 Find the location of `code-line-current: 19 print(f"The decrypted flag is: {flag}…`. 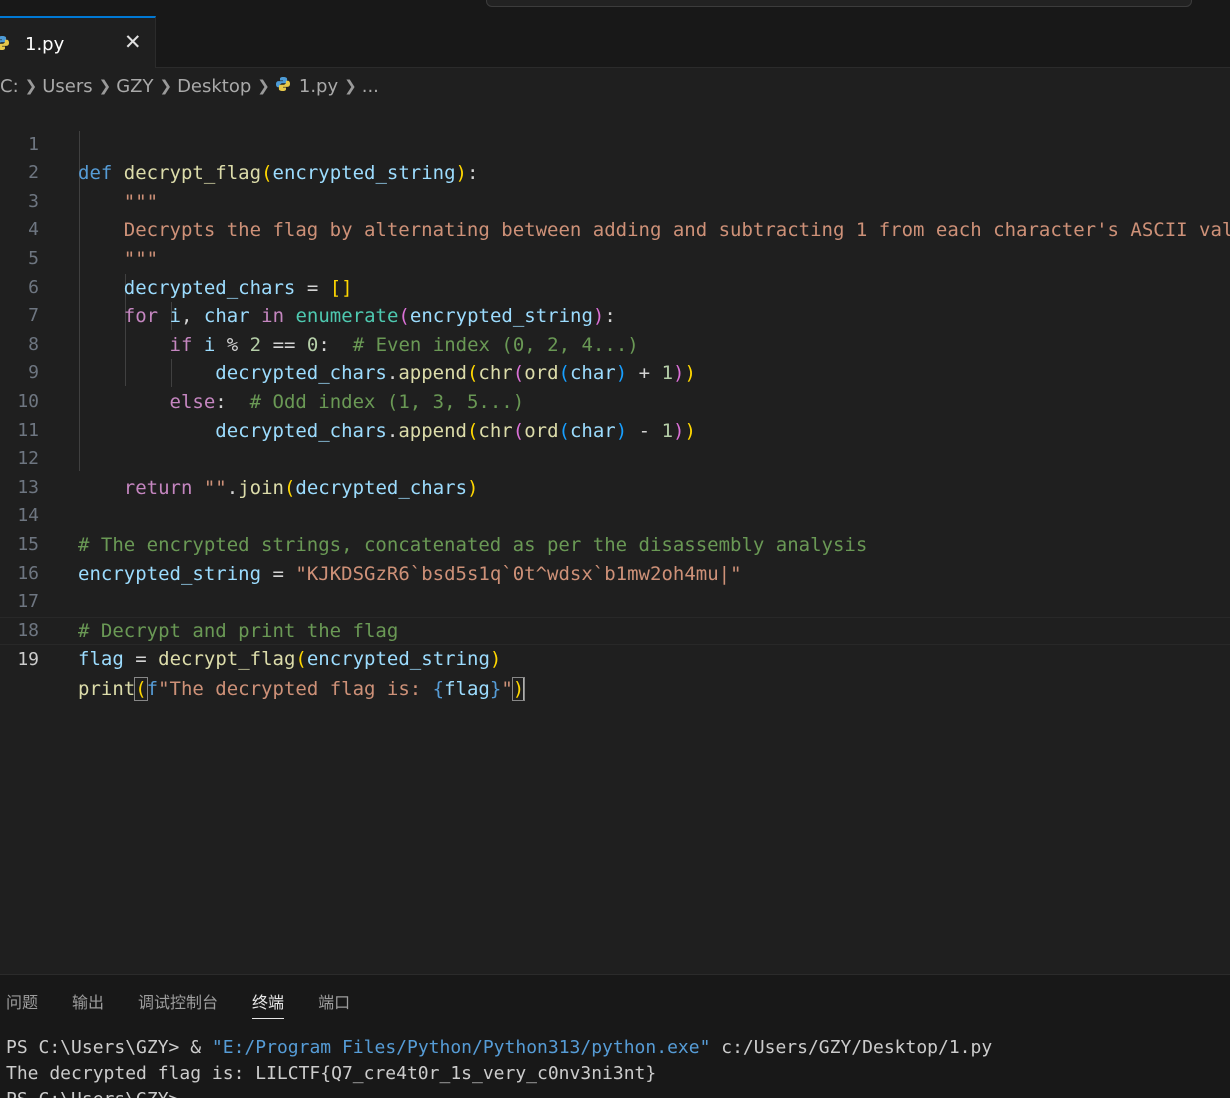

code-line-current: 19 print(f"The decrypted flag is: {flag}… is located at coordinates (615, 658).